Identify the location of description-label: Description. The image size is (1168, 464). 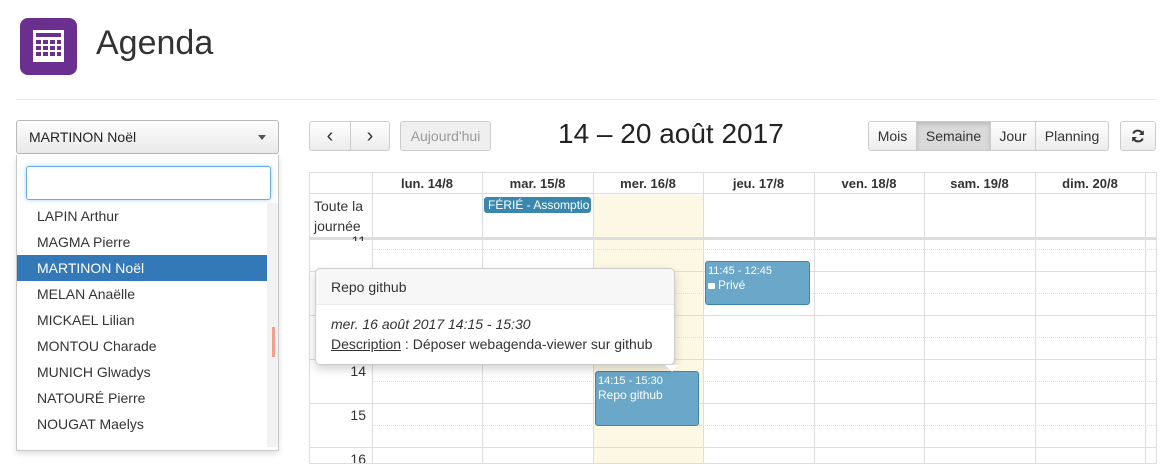
(366, 344).